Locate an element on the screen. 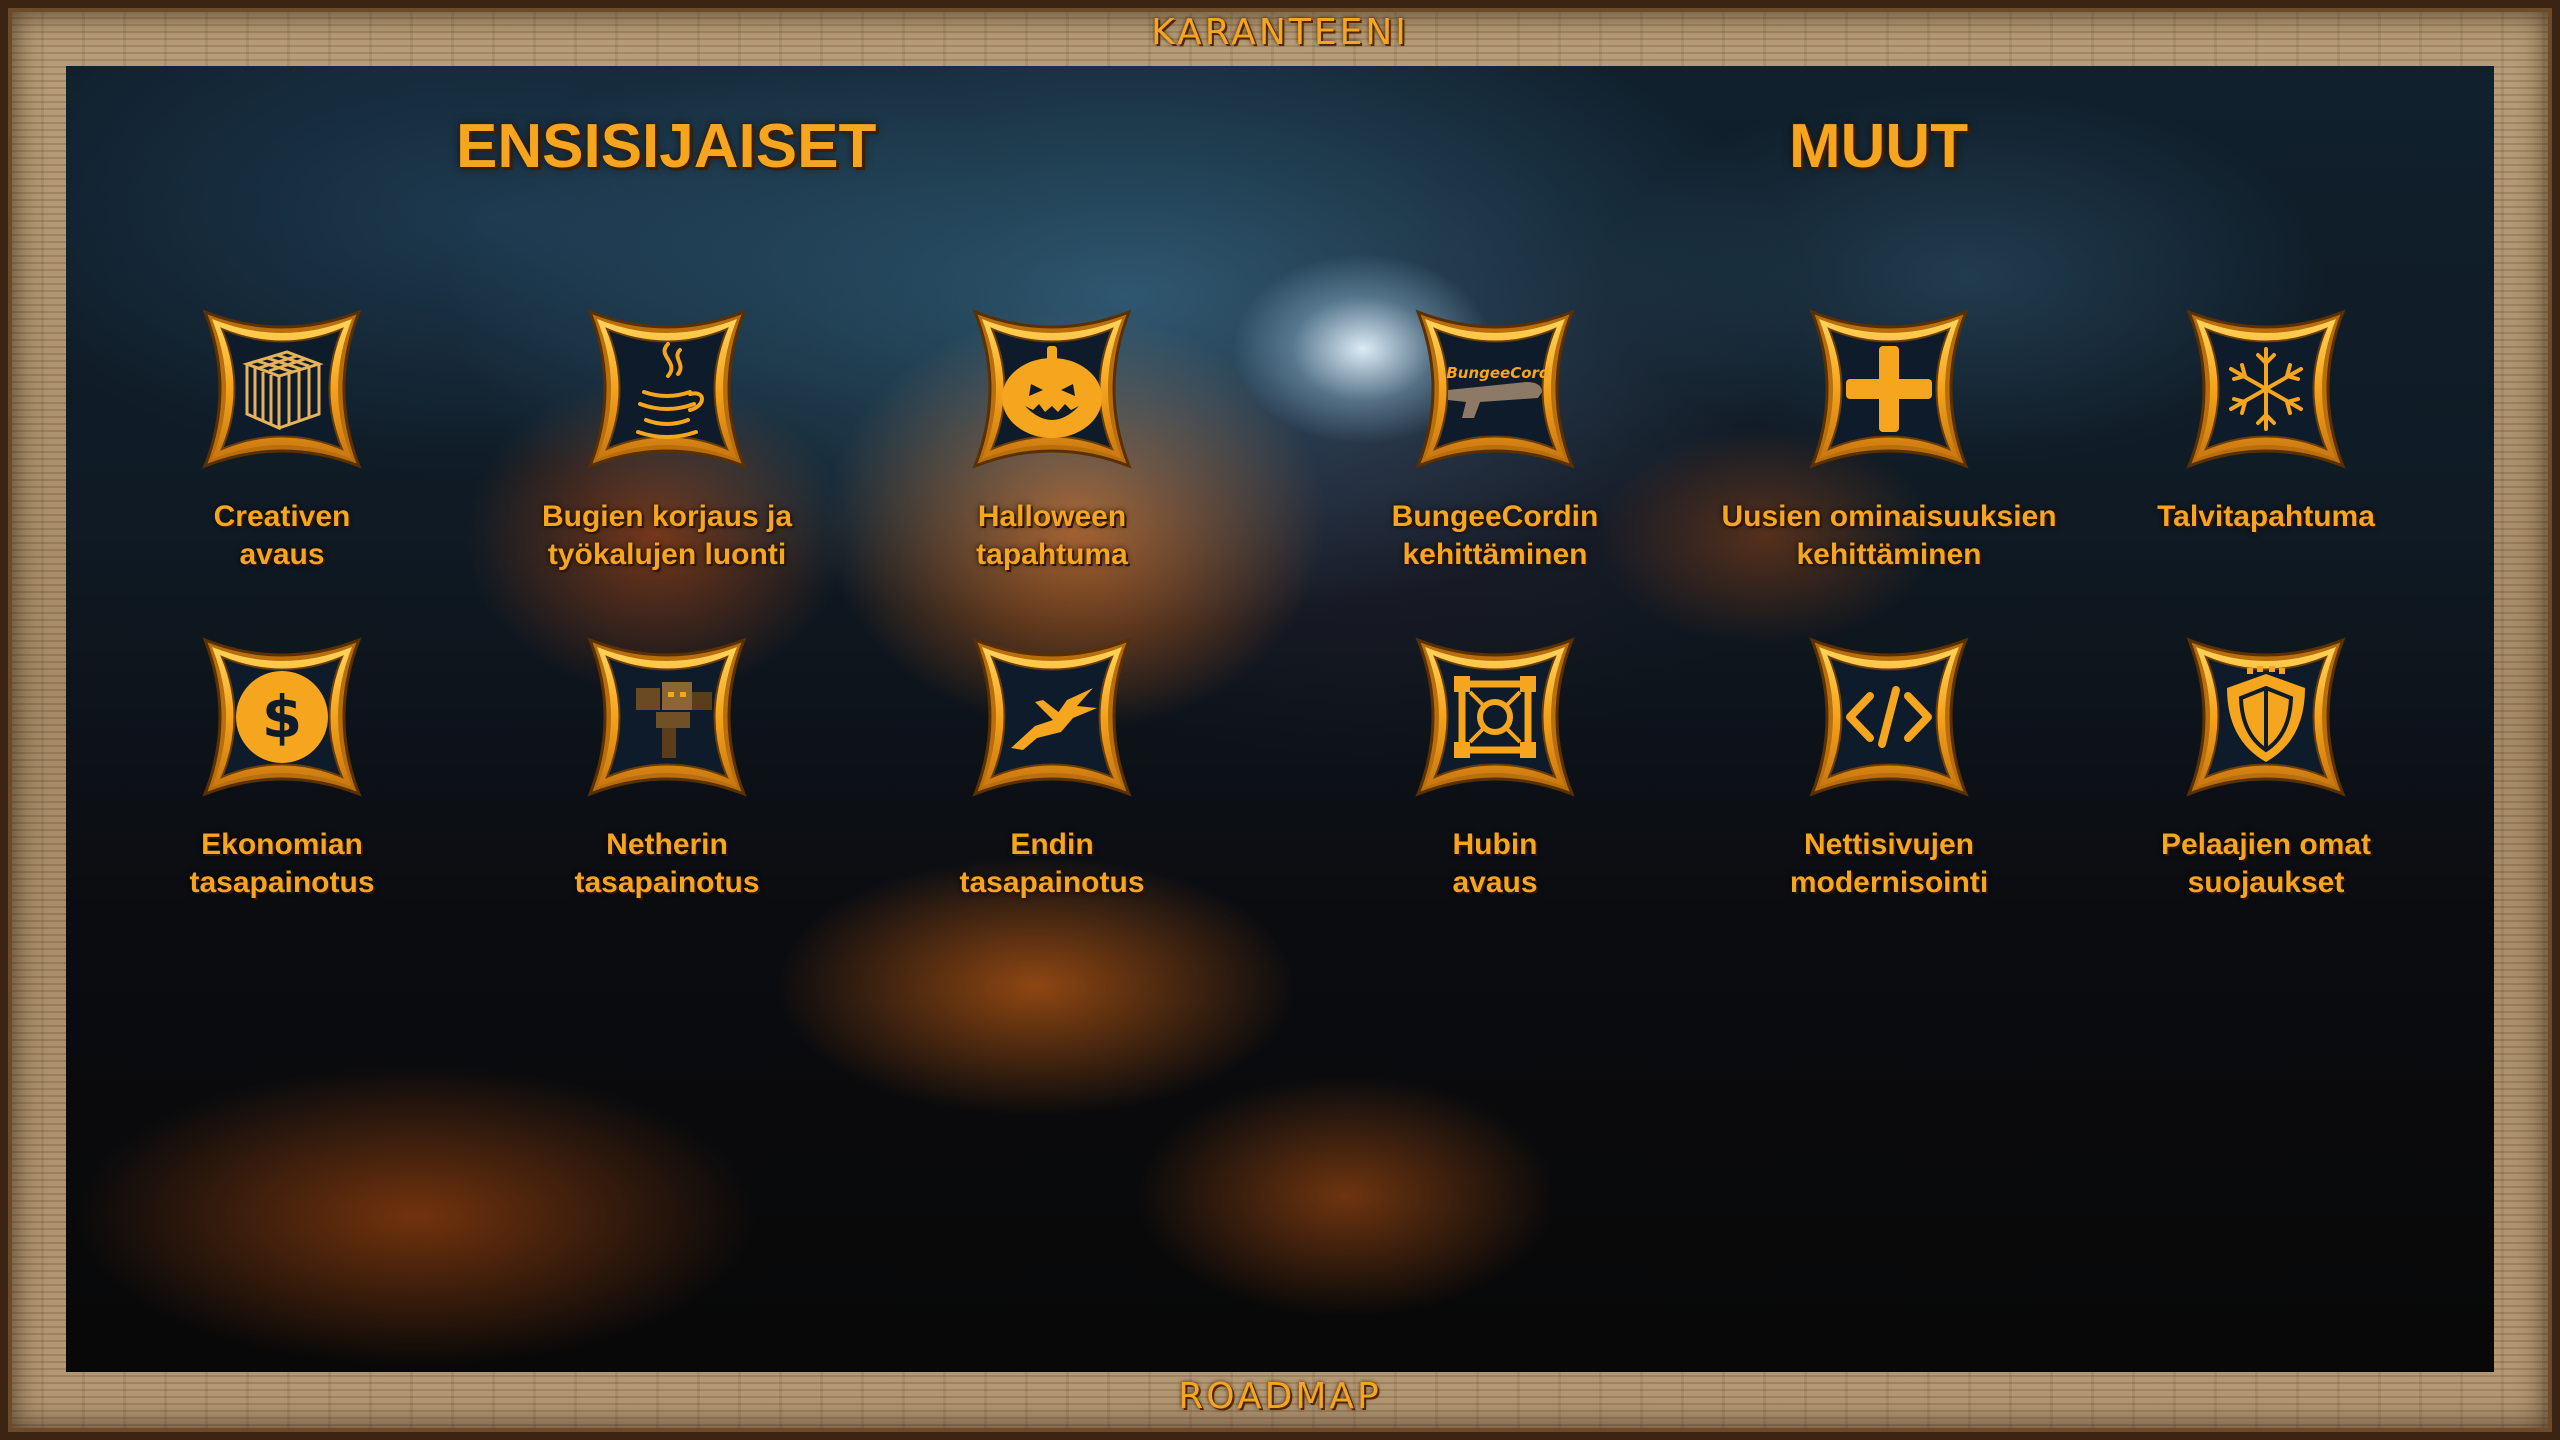 This screenshot has width=2560, height=1440. item-label: Ekonomian tasapainotus is located at coordinates (282, 863).